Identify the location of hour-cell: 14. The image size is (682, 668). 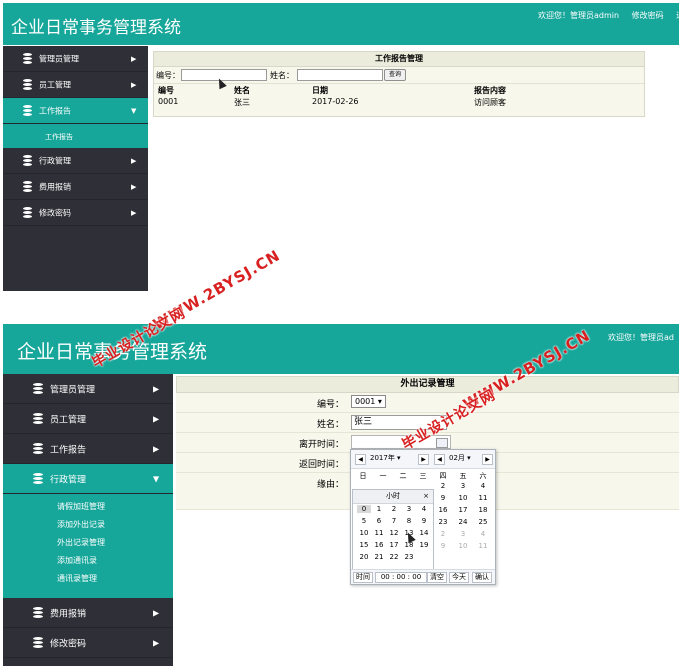
(424, 533).